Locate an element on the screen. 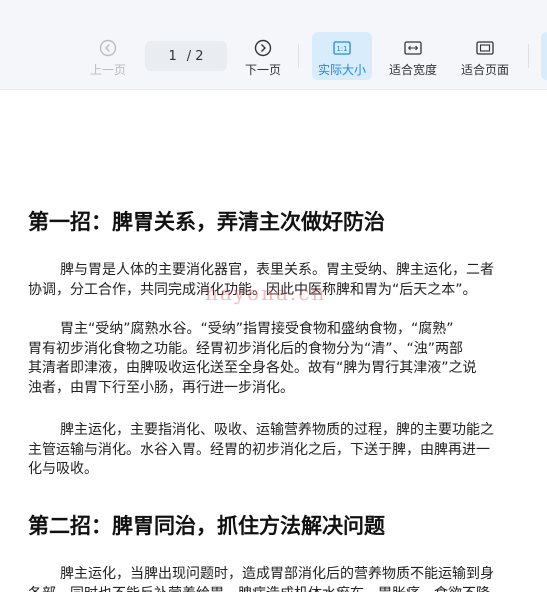 This screenshot has width=547, height=592. svg-text: 1:1 is located at coordinates (341, 49).